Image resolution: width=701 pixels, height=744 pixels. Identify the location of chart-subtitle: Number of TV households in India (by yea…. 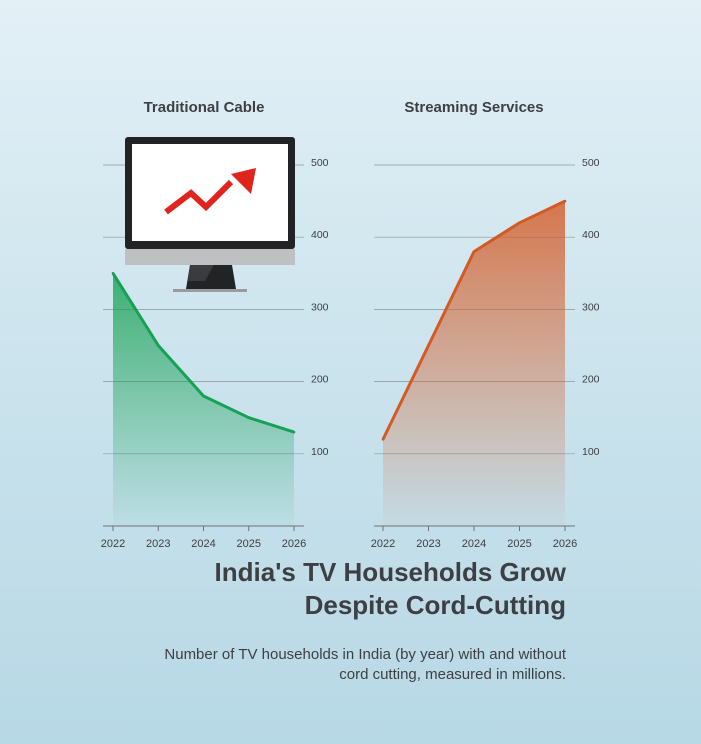
(365, 664).